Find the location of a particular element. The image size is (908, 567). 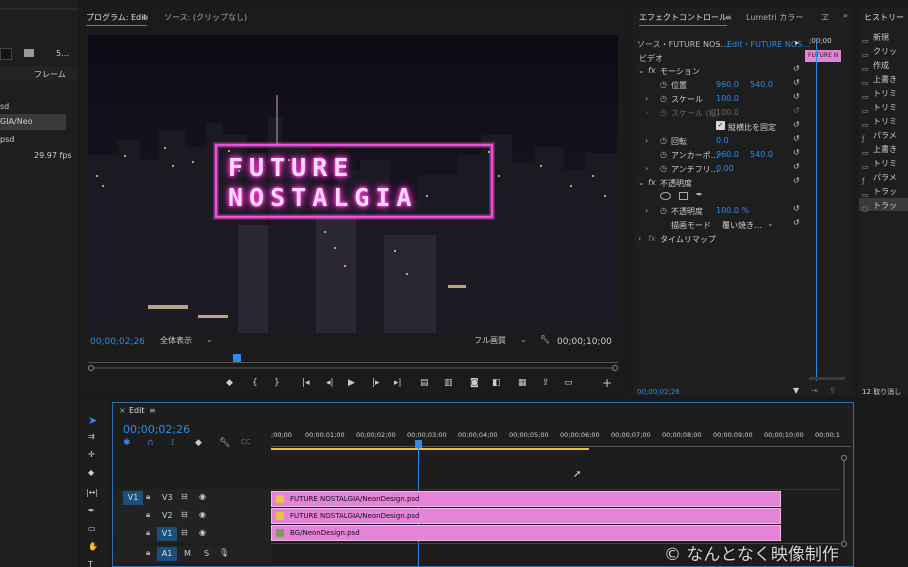

history-item: トラッ is located at coordinates (885, 191).